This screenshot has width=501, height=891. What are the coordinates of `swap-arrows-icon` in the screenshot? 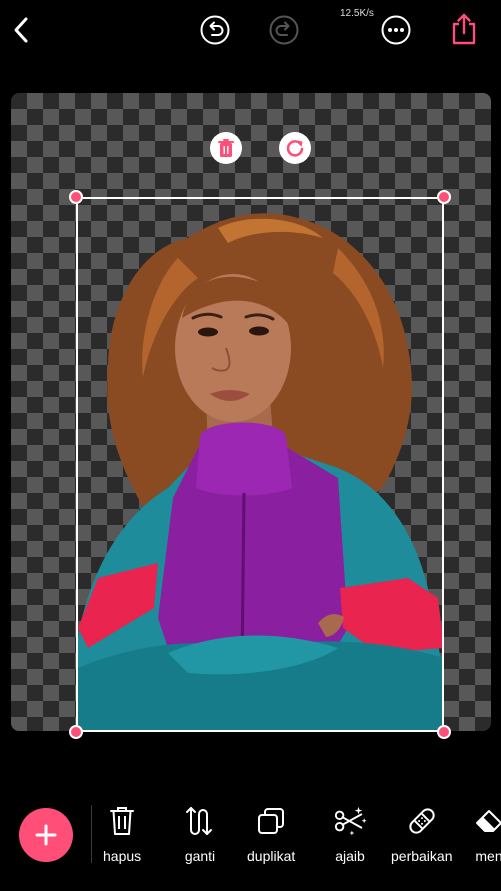 It's located at (199, 821).